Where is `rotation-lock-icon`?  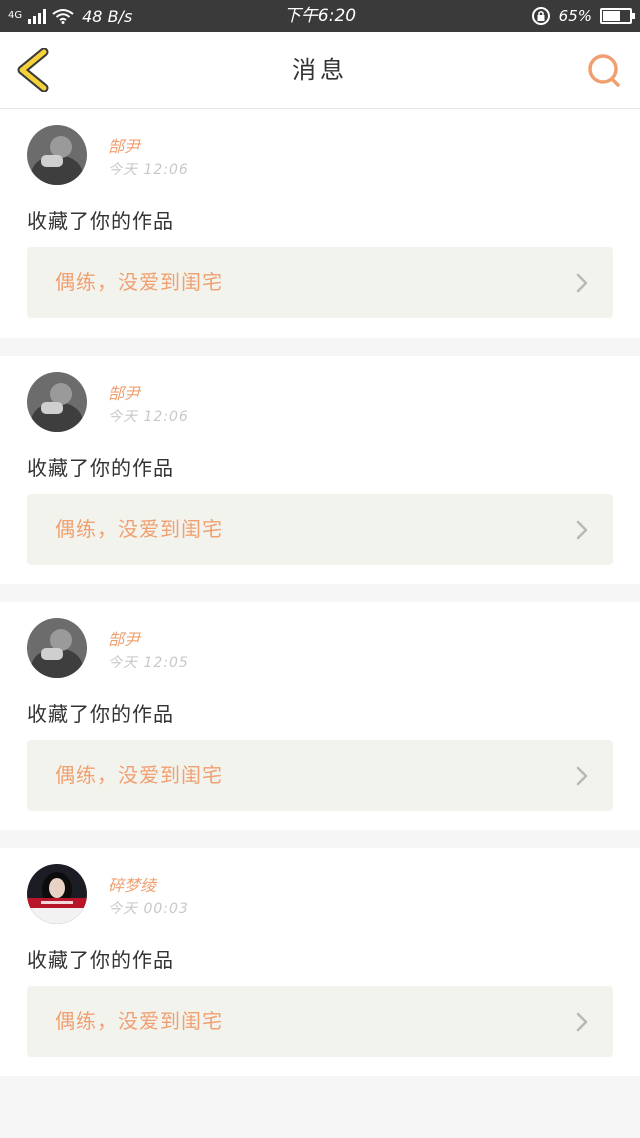
rotation-lock-icon is located at coordinates (540, 16).